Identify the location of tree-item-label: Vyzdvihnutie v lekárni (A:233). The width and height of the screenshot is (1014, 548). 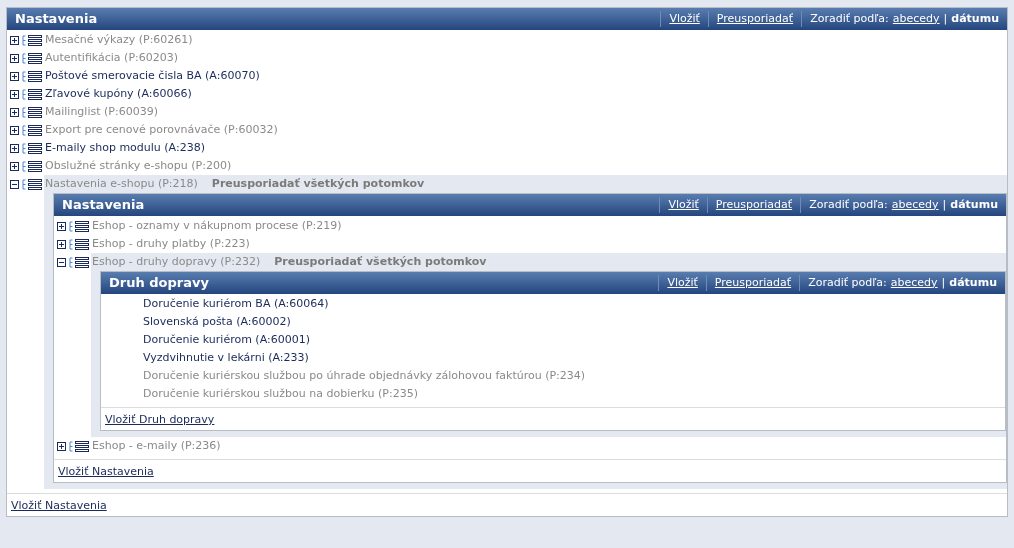
(226, 358).